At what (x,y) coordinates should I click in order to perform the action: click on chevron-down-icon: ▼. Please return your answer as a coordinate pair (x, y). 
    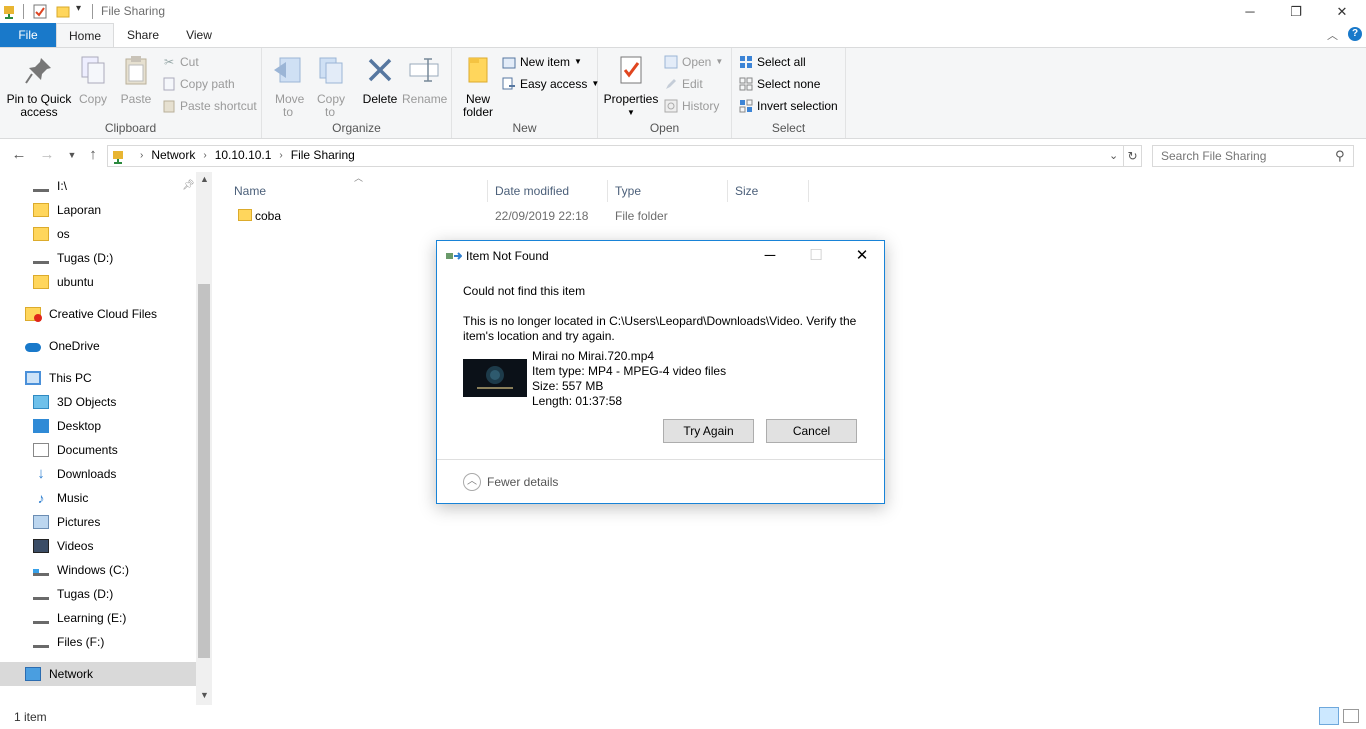
    Looking at the image, I should click on (719, 61).